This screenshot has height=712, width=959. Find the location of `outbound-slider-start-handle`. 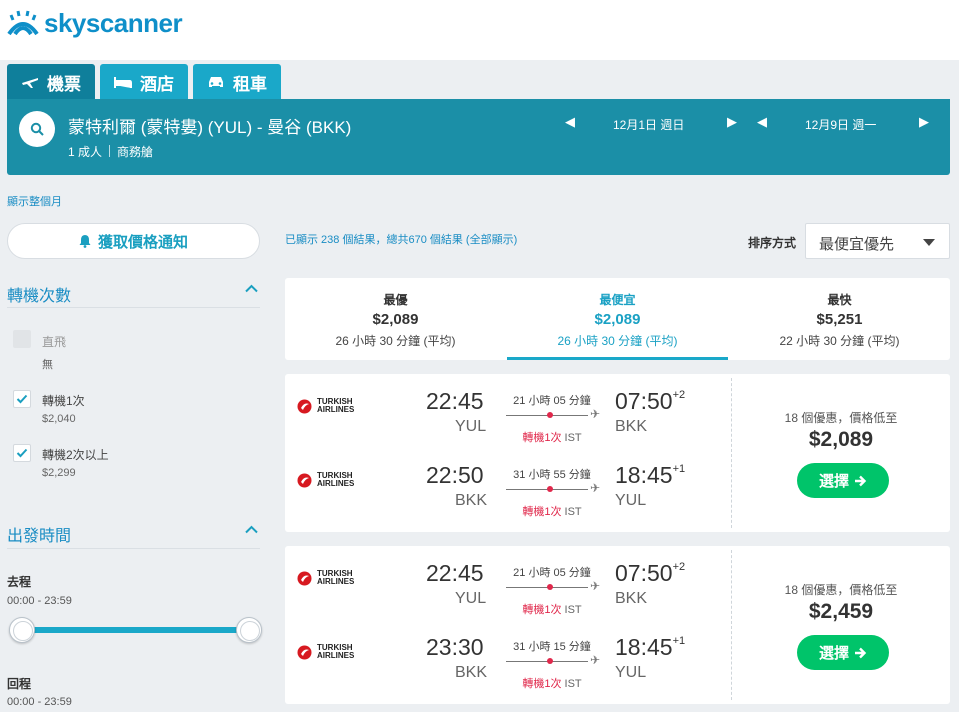

outbound-slider-start-handle is located at coordinates (22, 630).